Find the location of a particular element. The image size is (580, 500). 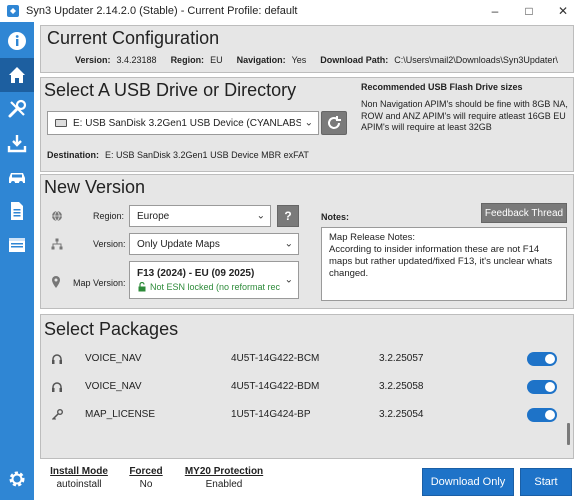

sidebar-item-tools is located at coordinates (17, 109).